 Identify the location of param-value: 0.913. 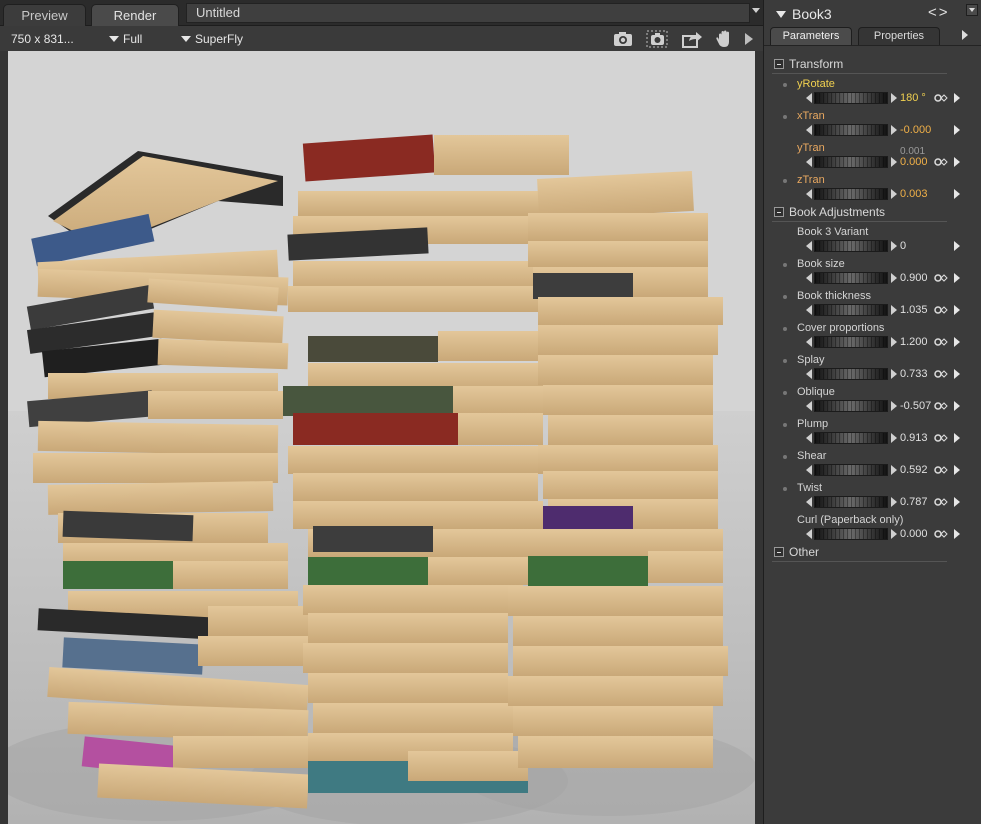
(914, 438).